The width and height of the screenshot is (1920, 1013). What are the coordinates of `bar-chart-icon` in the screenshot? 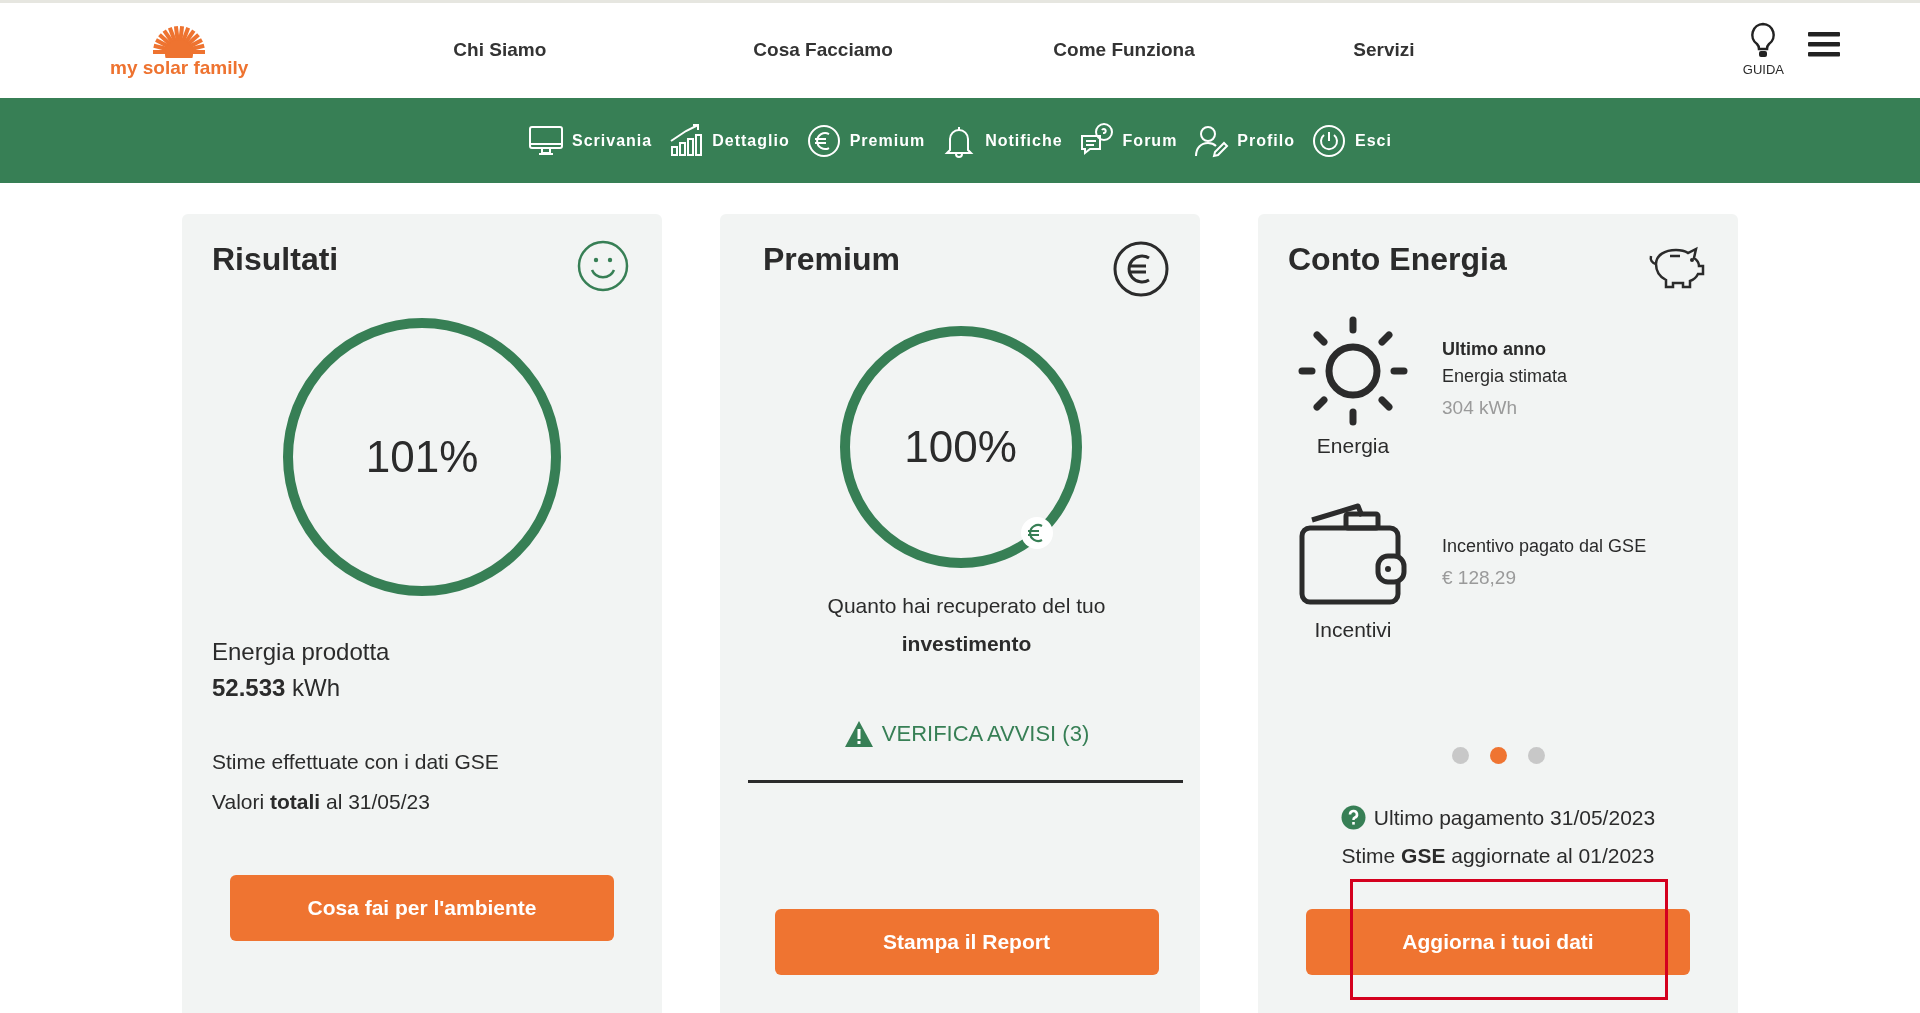 It's located at (686, 140).